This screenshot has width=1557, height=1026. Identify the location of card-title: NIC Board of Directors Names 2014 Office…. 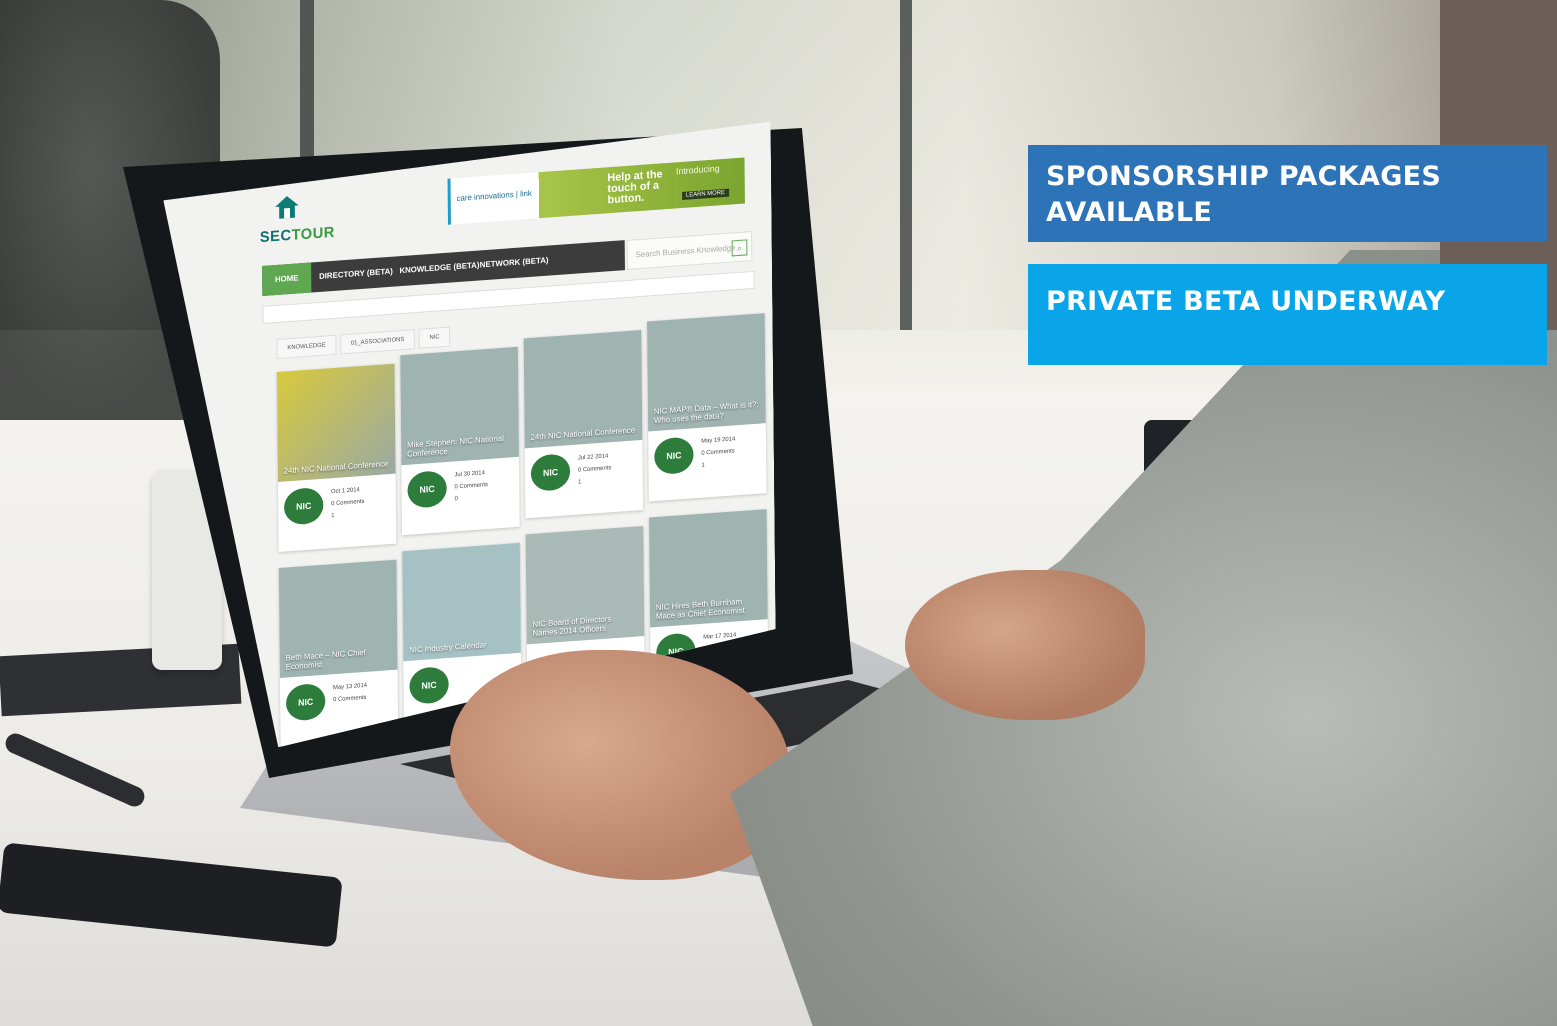
(572, 626).